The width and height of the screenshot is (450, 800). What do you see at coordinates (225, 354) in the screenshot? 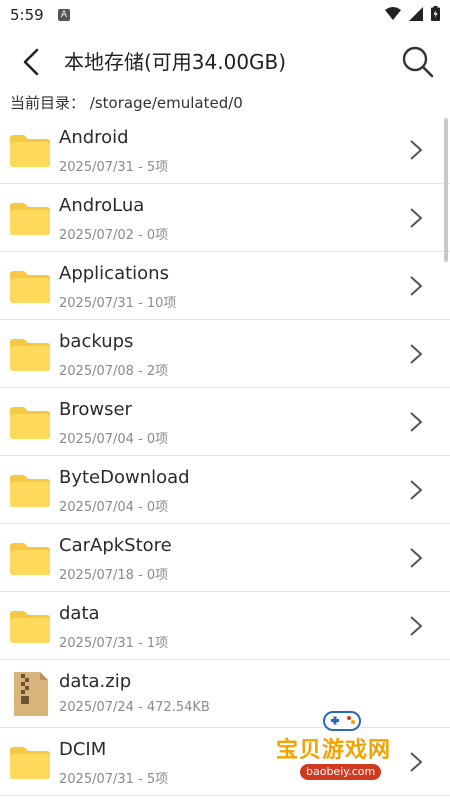
I see `list-item: backups 2025/07/08 - 2项` at bounding box center [225, 354].